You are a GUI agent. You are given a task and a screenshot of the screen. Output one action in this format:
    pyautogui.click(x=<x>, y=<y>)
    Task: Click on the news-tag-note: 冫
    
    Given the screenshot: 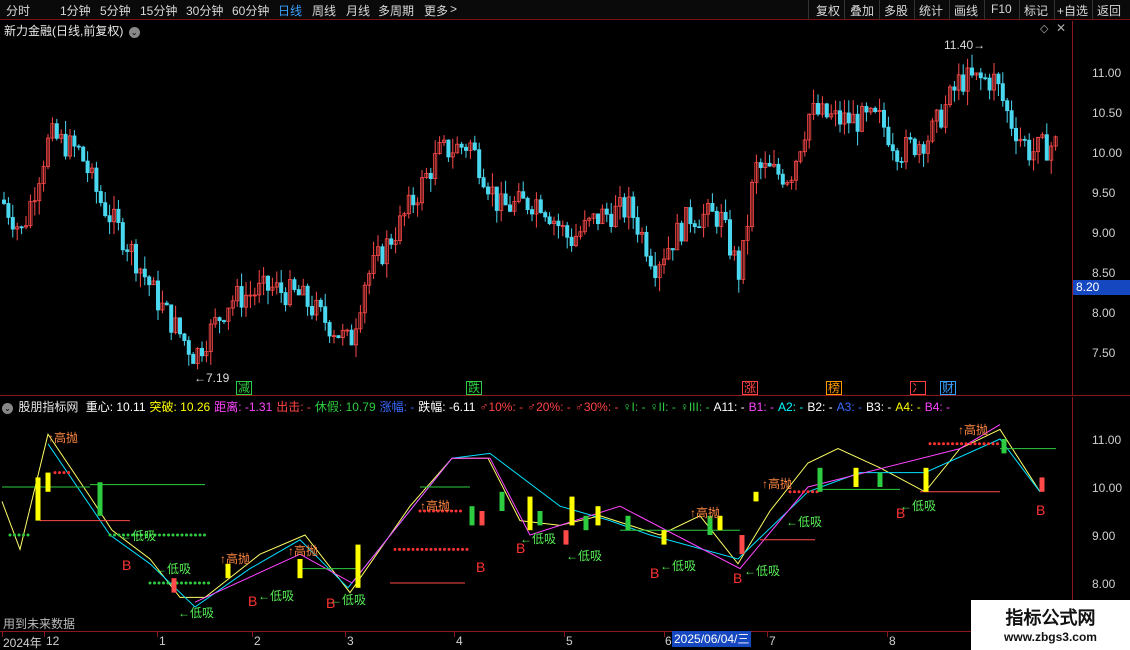 What is the action you would take?
    pyautogui.click(x=918, y=388)
    